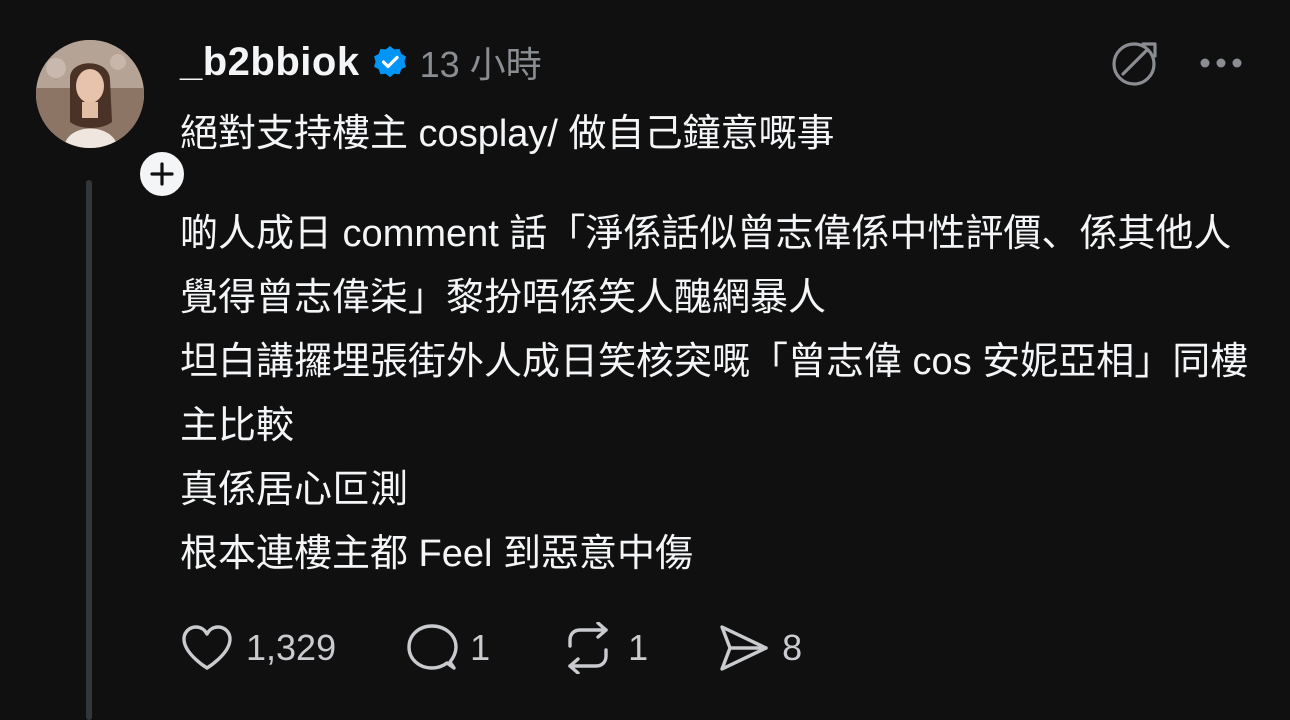 Image resolution: width=1290 pixels, height=720 pixels. I want to click on share-button: 8, so click(760, 648).